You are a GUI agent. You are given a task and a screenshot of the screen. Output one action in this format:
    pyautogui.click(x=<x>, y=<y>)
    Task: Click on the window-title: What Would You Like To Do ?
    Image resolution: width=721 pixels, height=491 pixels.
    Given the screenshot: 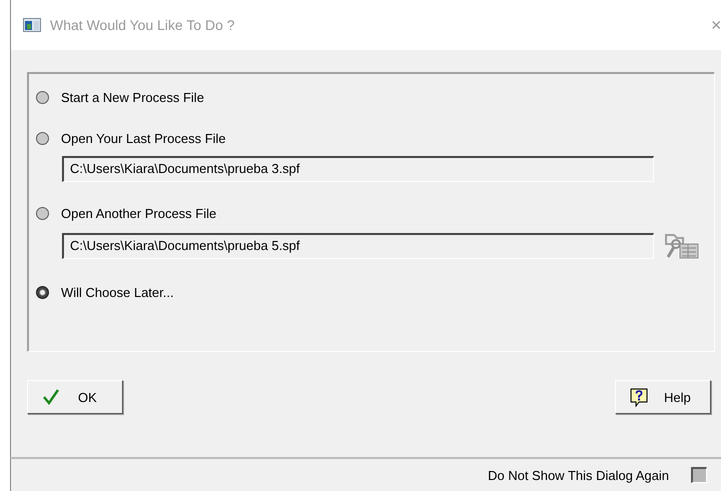 What is the action you would take?
    pyautogui.click(x=143, y=25)
    